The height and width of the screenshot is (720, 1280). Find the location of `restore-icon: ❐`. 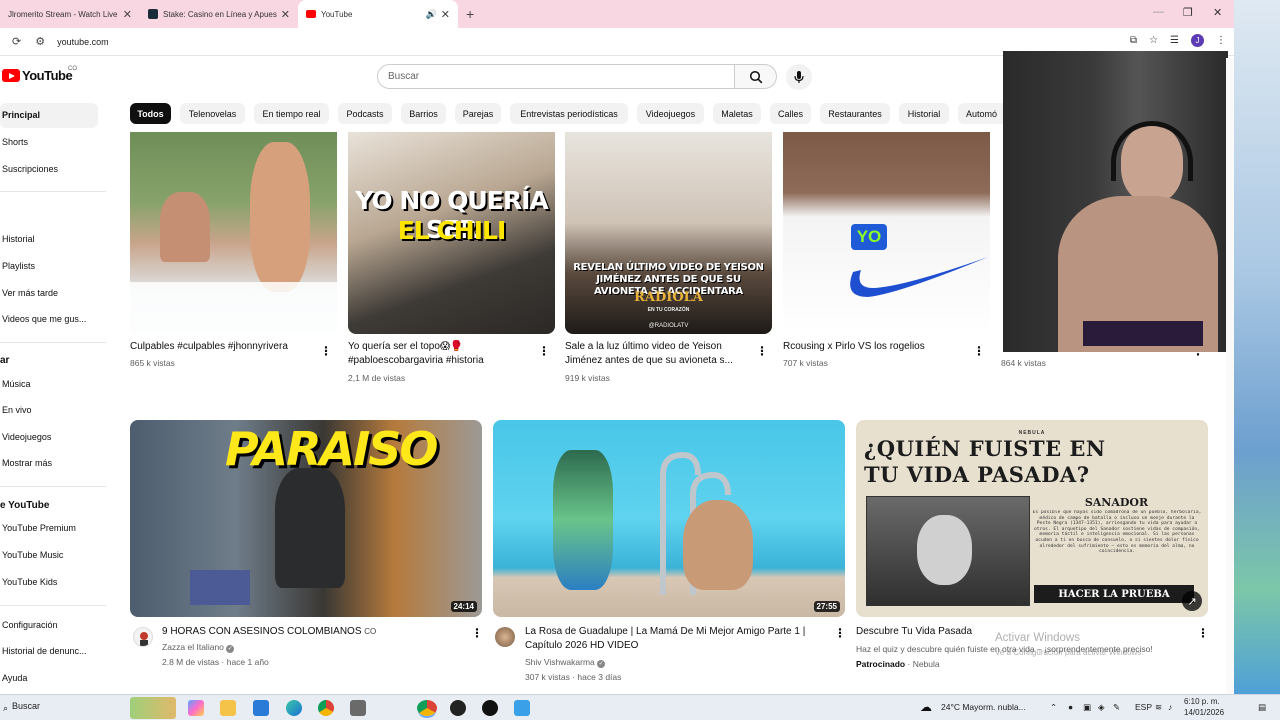

restore-icon: ❐ is located at coordinates (1188, 12).